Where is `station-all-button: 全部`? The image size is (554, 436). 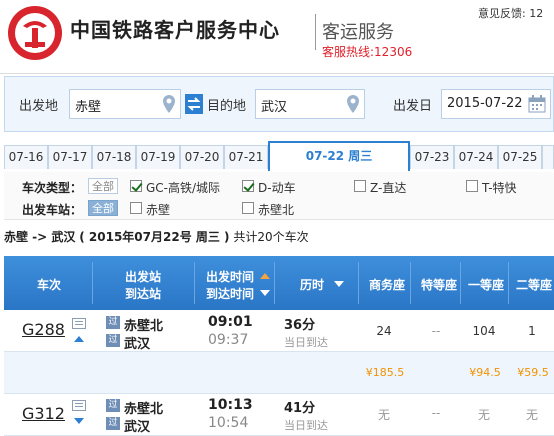
station-all-button: 全部 is located at coordinates (103, 208).